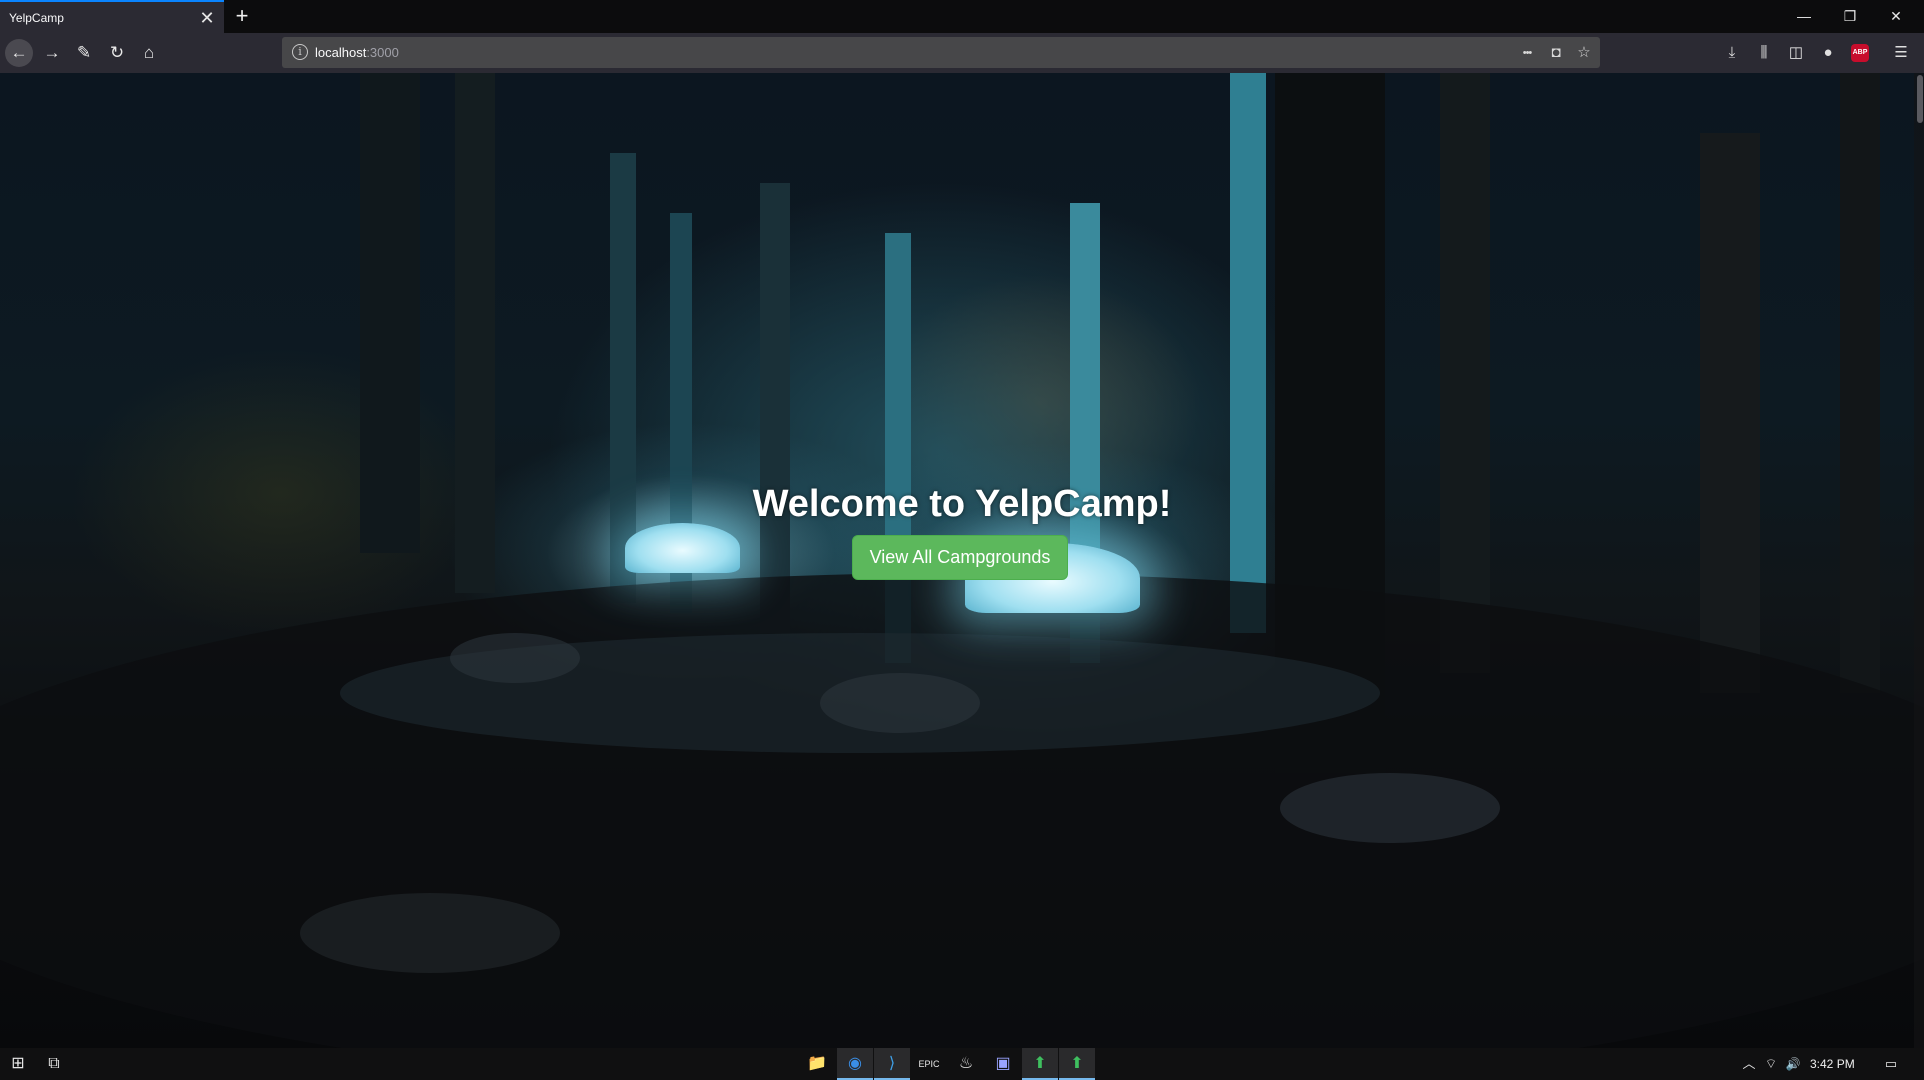 This screenshot has height=1080, width=1924. I want to click on tent, so click(682, 548).